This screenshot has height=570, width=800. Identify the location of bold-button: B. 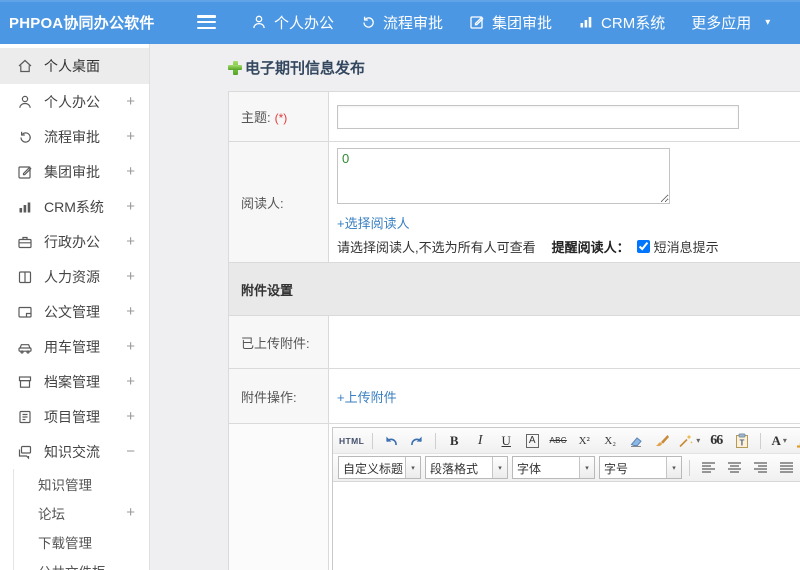
(454, 440).